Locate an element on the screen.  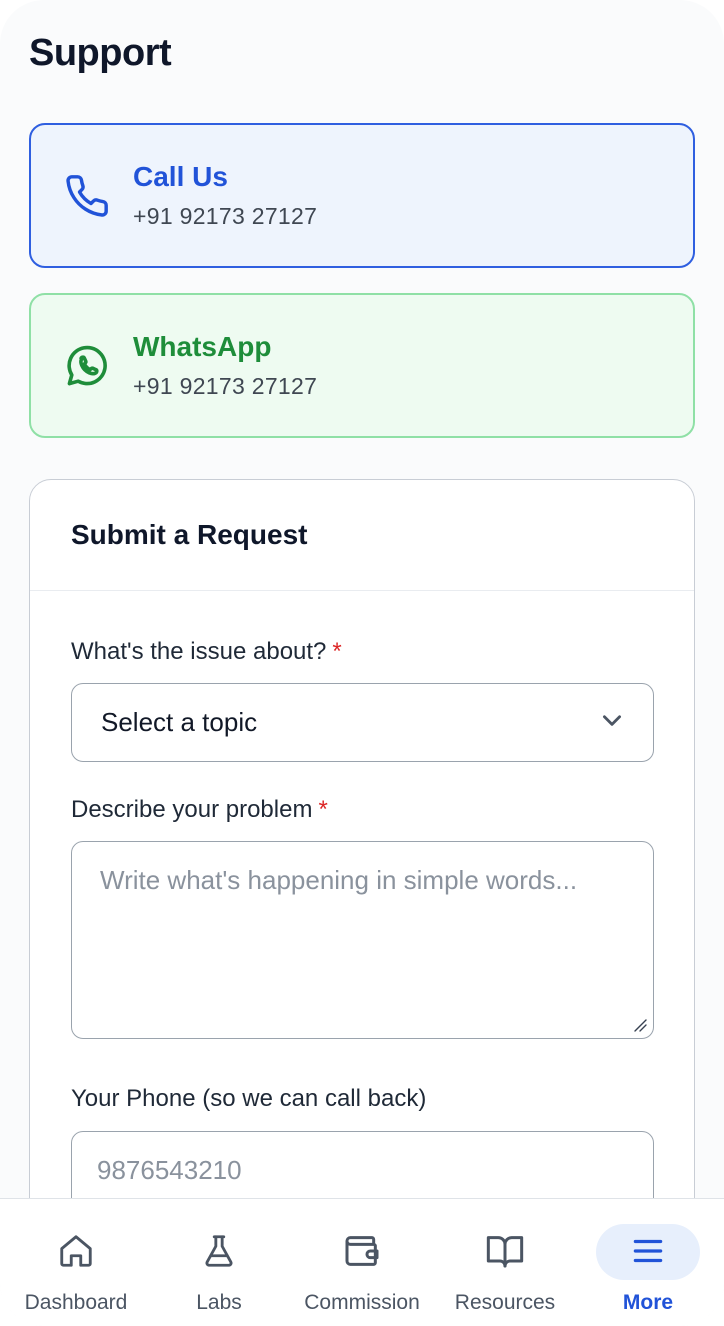
request-card-header: Submit a Request is located at coordinates (362, 535).